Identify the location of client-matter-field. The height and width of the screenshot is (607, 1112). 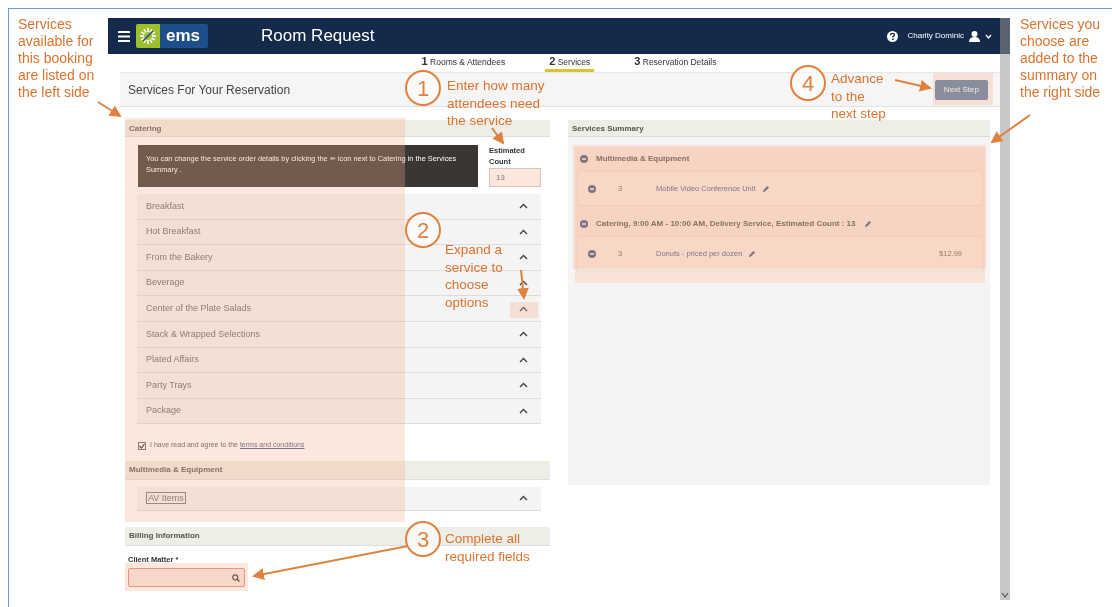
(186, 578).